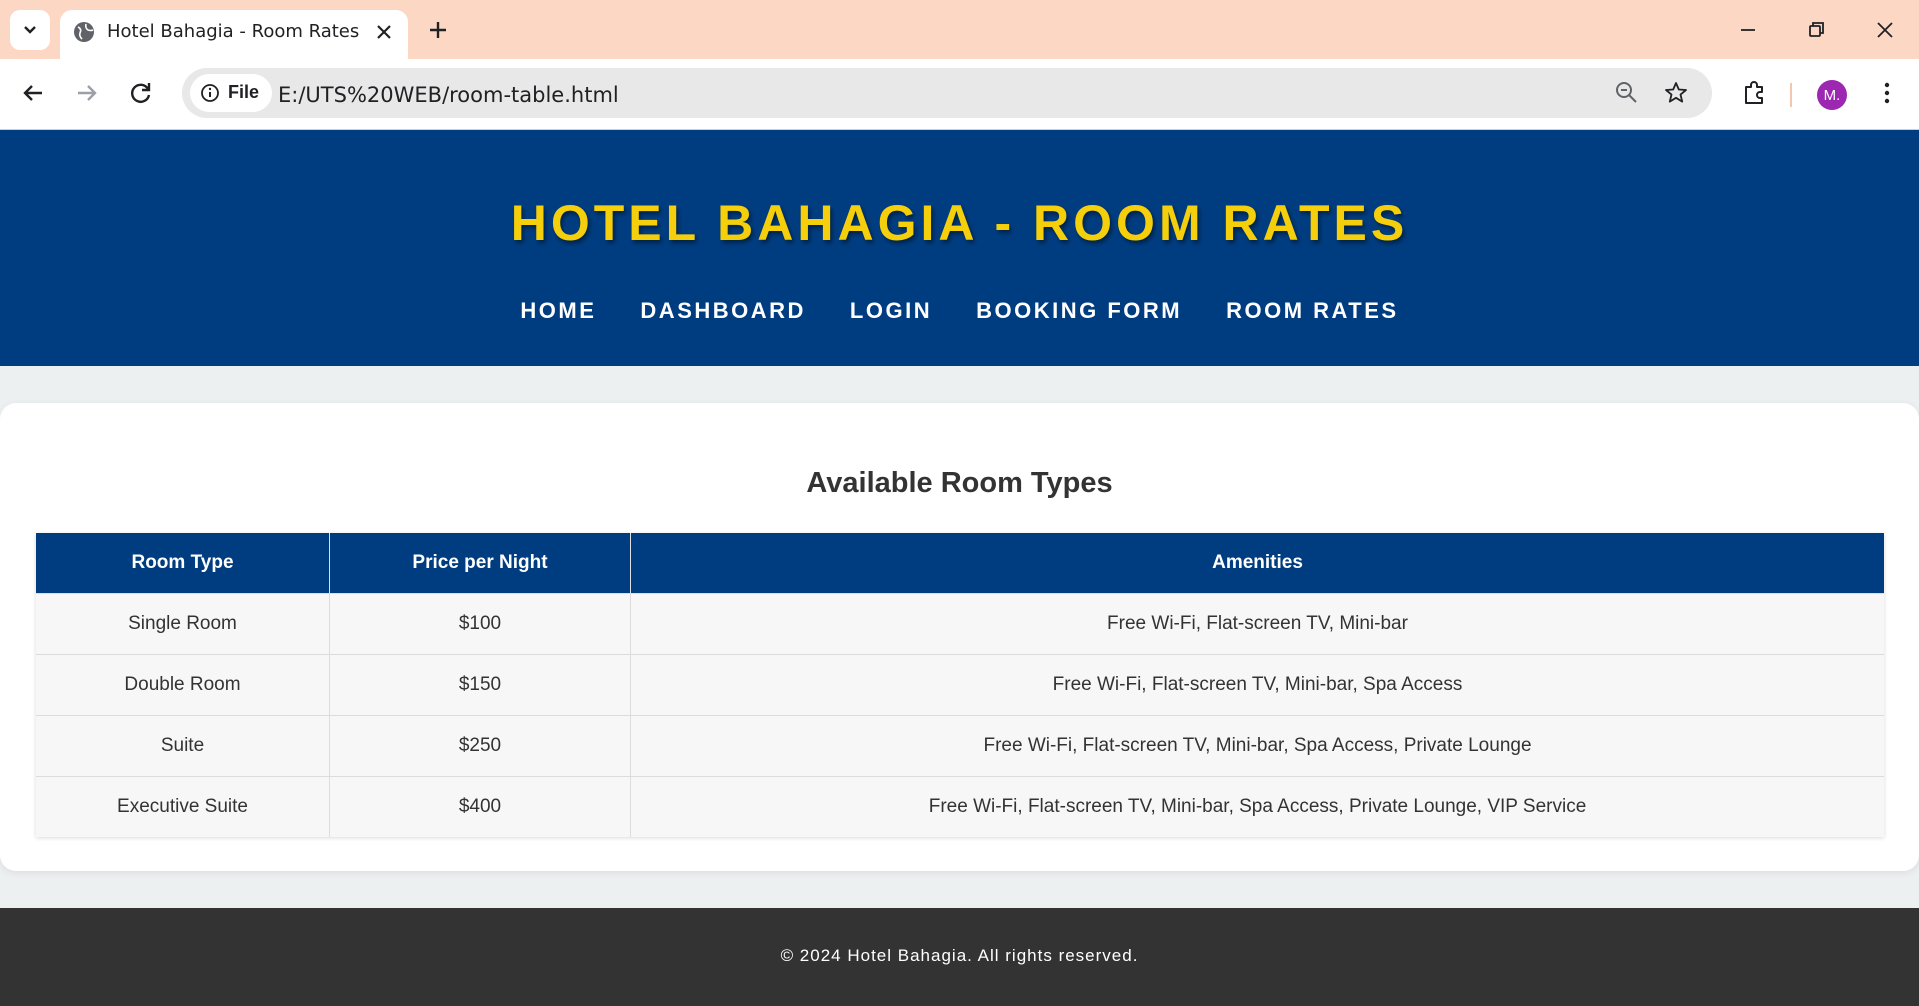  I want to click on restore-icon, so click(1816, 30).